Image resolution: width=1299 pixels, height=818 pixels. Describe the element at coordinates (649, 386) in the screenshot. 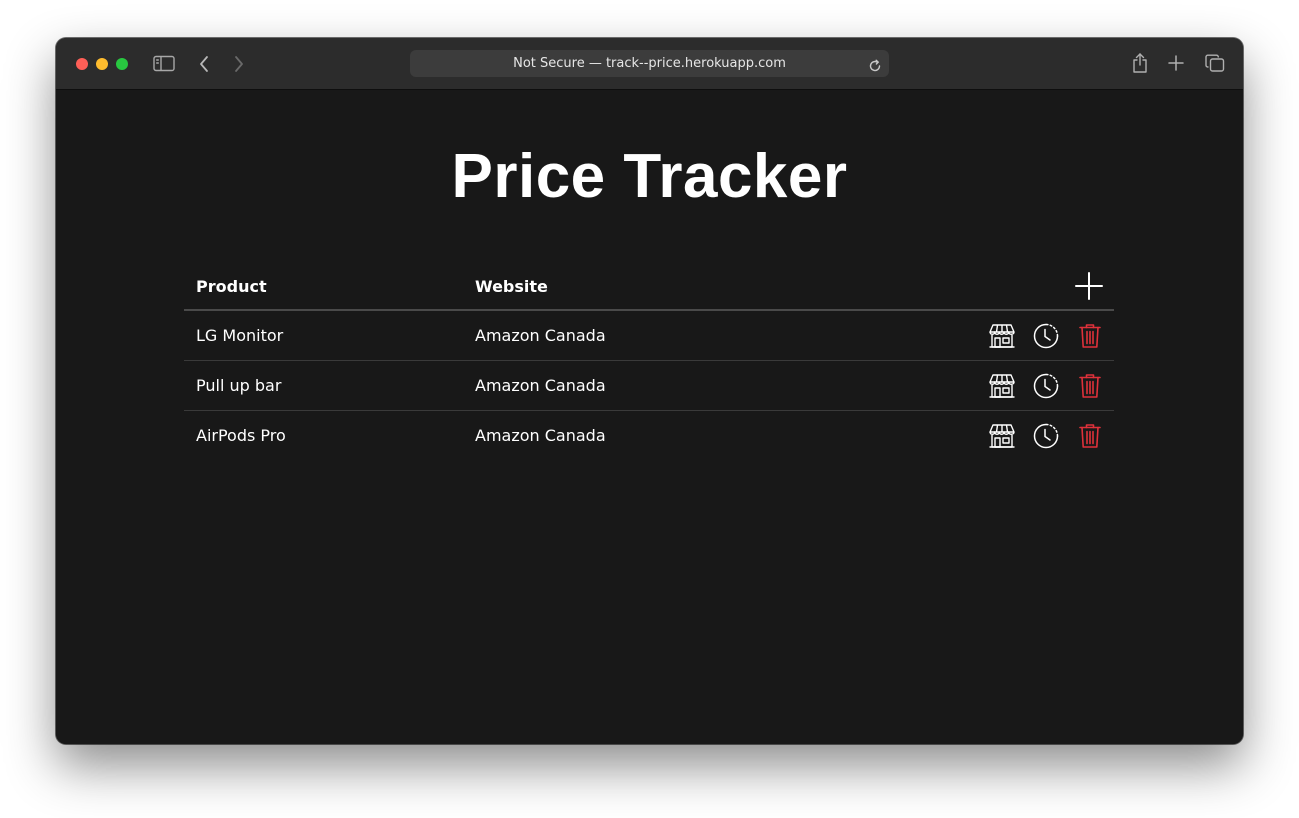

I see `table-row: Pull up bar Amazon Canada` at that location.